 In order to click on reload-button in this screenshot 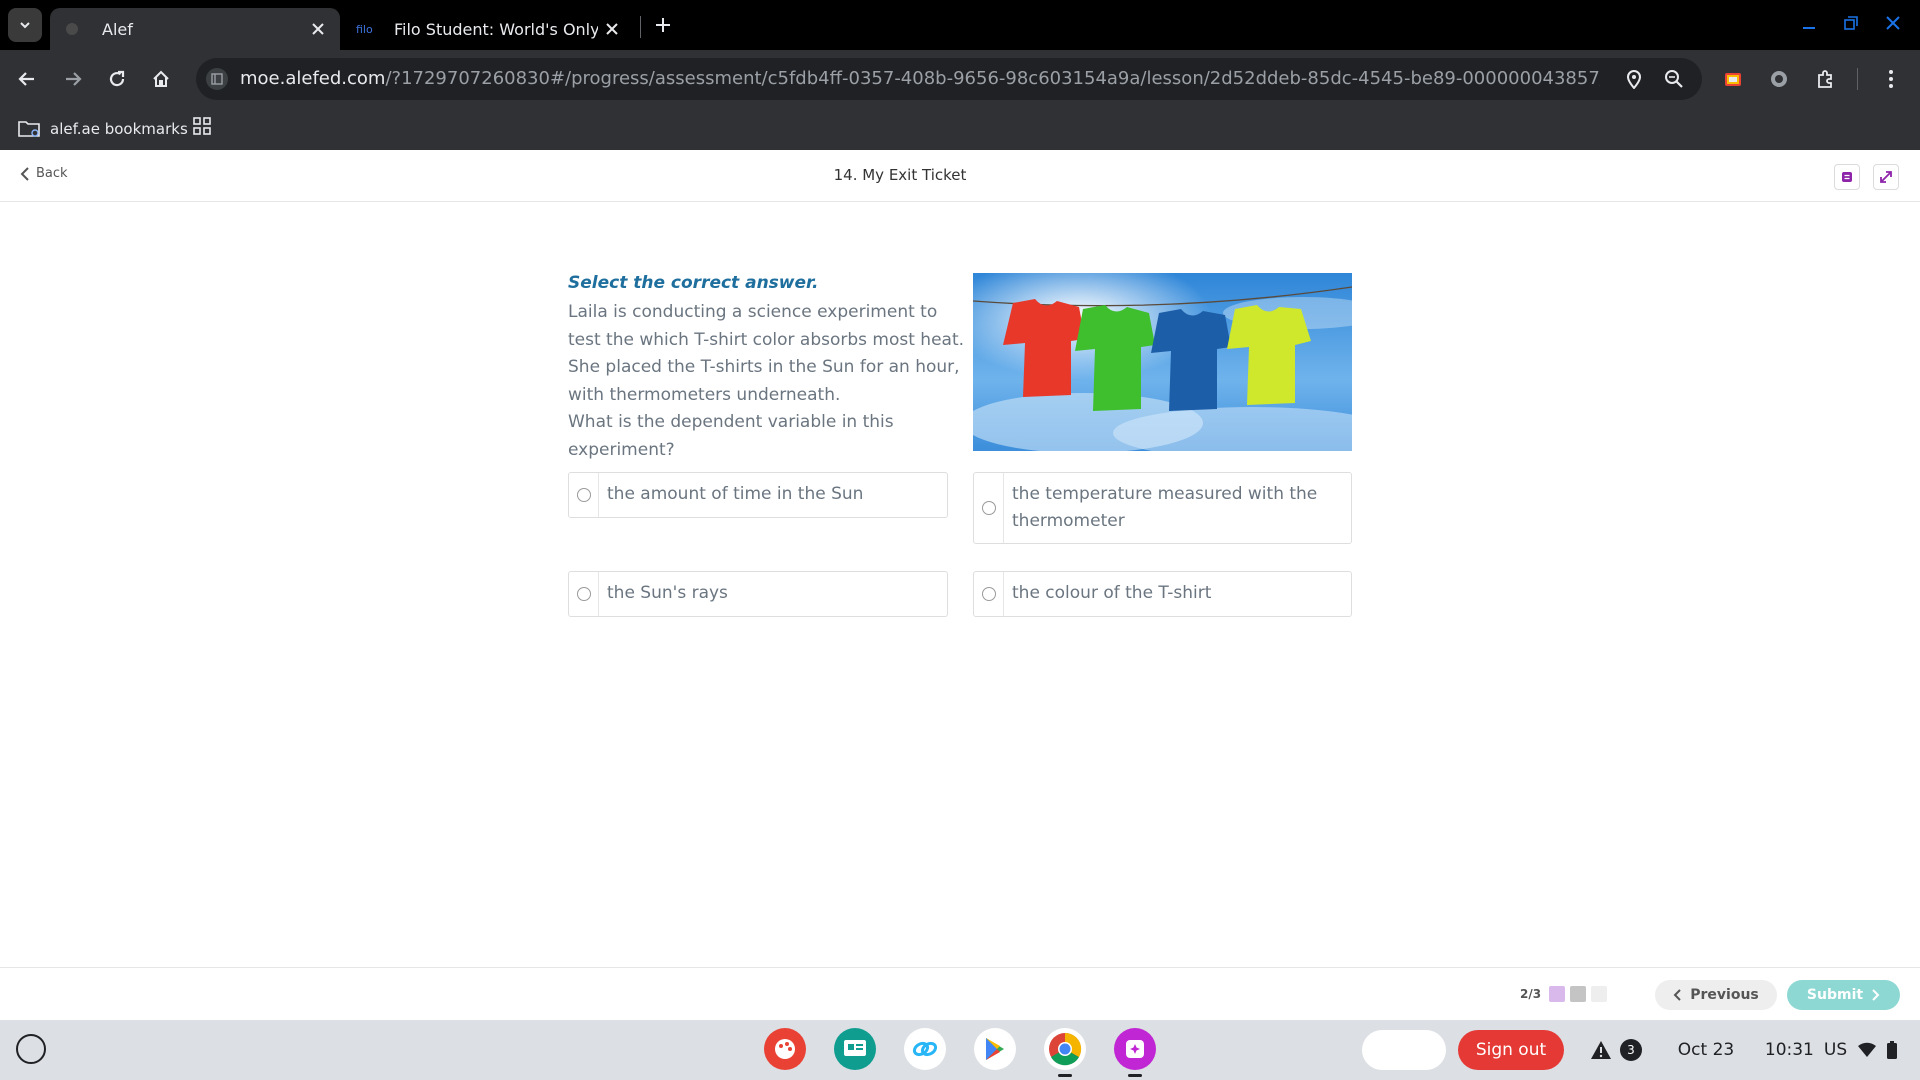, I will do `click(117, 79)`.